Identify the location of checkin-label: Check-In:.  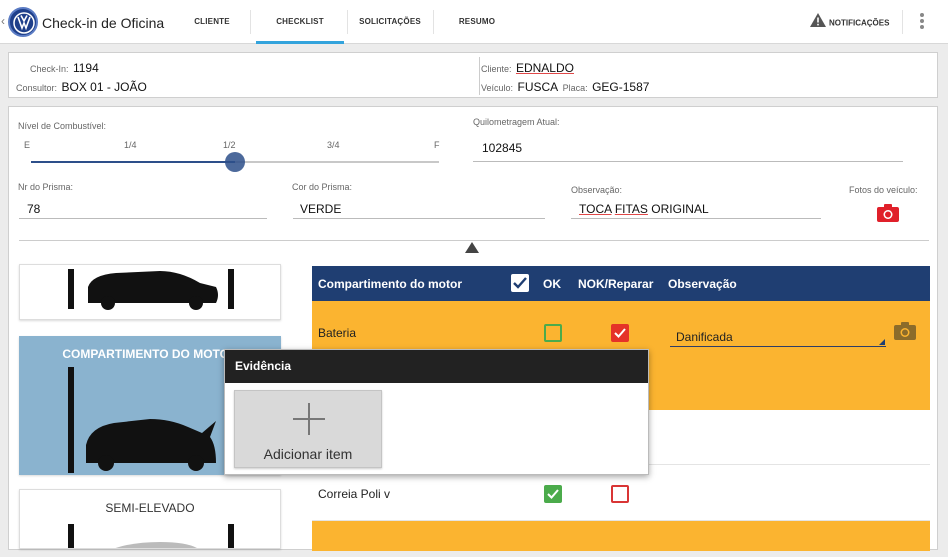
(49, 69).